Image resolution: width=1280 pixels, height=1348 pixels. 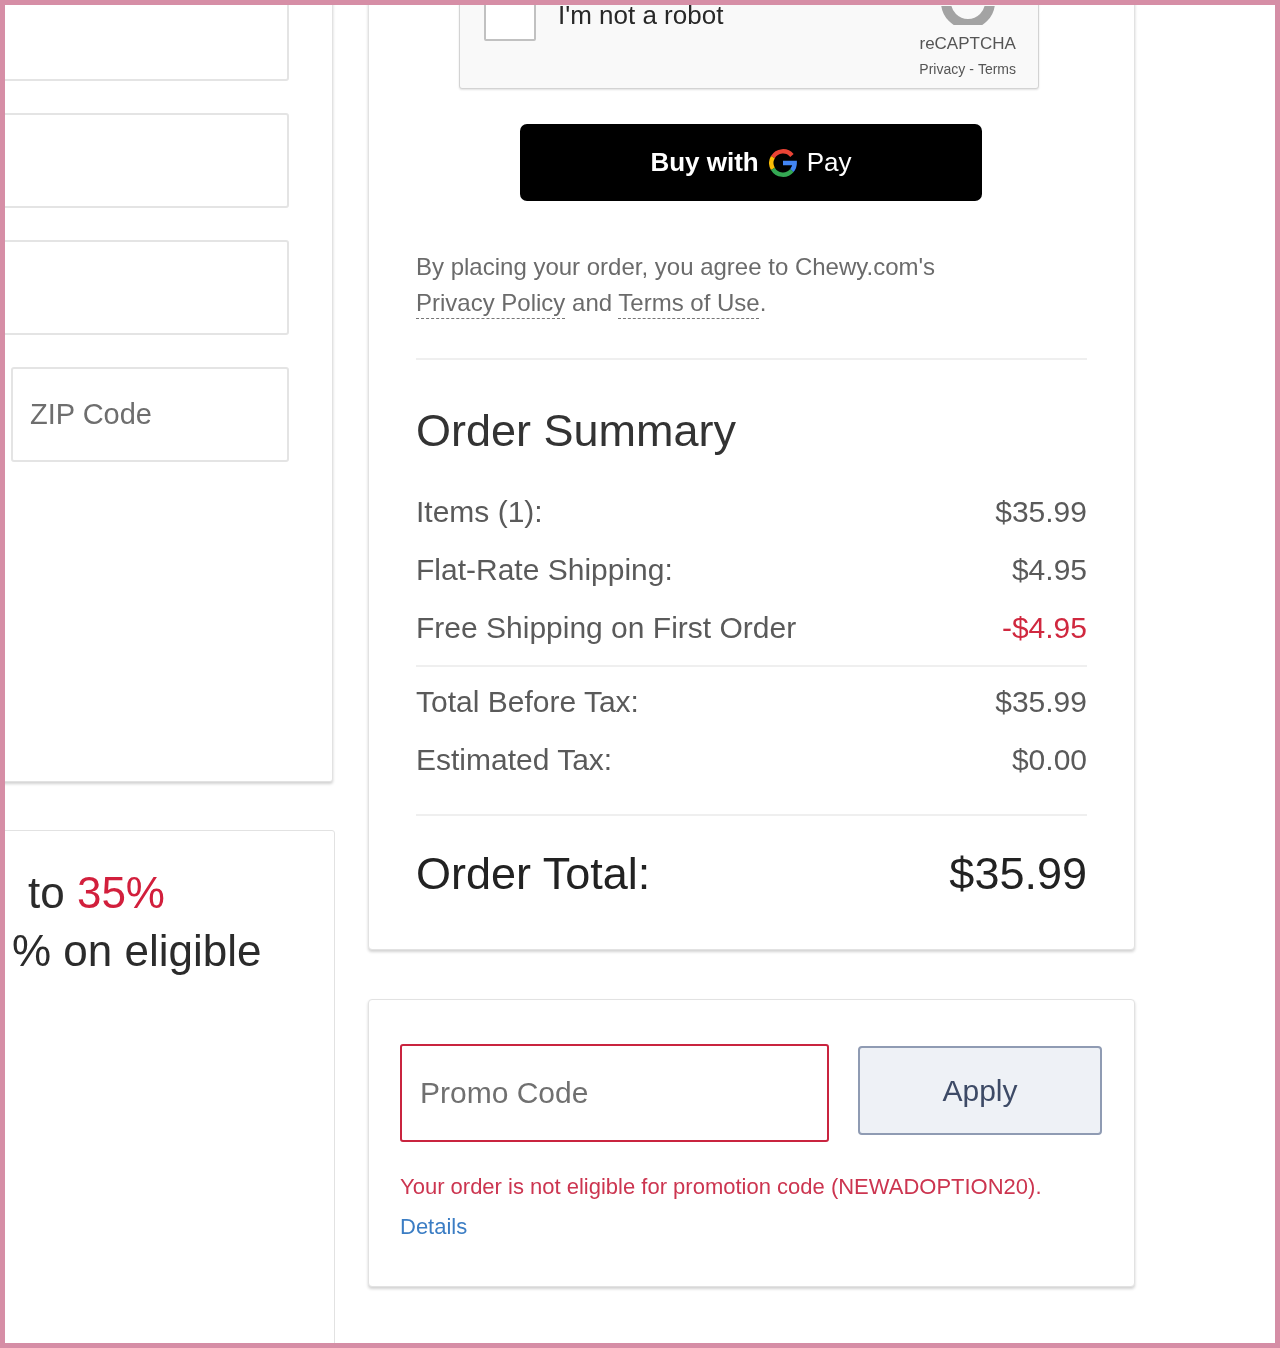 I want to click on summary-label: Flat-Rate Shipping:, so click(x=544, y=569).